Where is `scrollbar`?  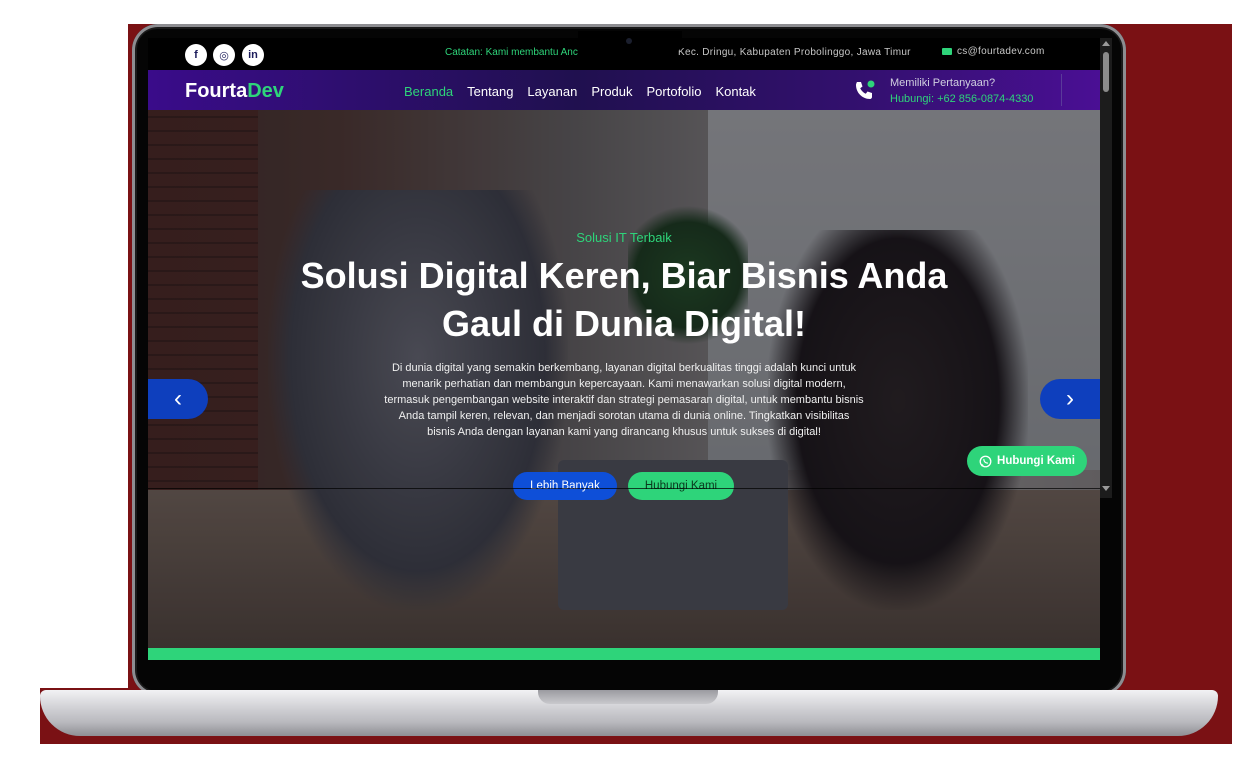
scrollbar is located at coordinates (1106, 268).